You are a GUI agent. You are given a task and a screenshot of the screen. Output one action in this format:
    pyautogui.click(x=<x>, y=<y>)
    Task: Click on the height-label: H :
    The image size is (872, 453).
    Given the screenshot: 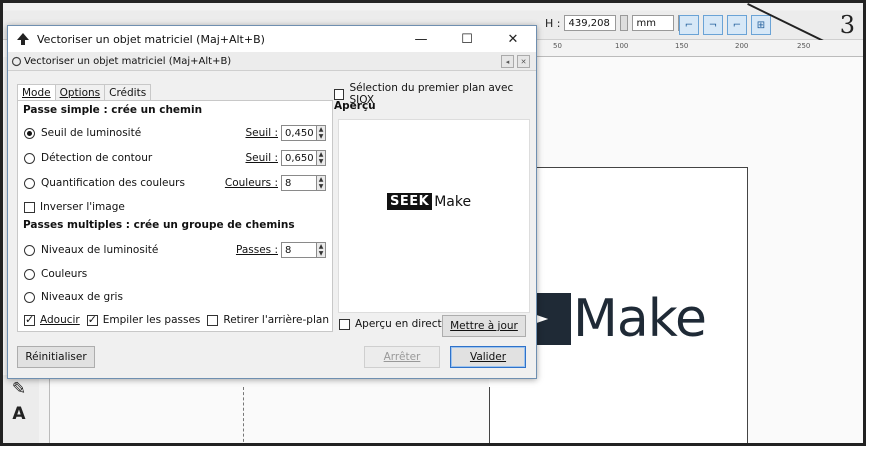 What is the action you would take?
    pyautogui.click(x=553, y=23)
    